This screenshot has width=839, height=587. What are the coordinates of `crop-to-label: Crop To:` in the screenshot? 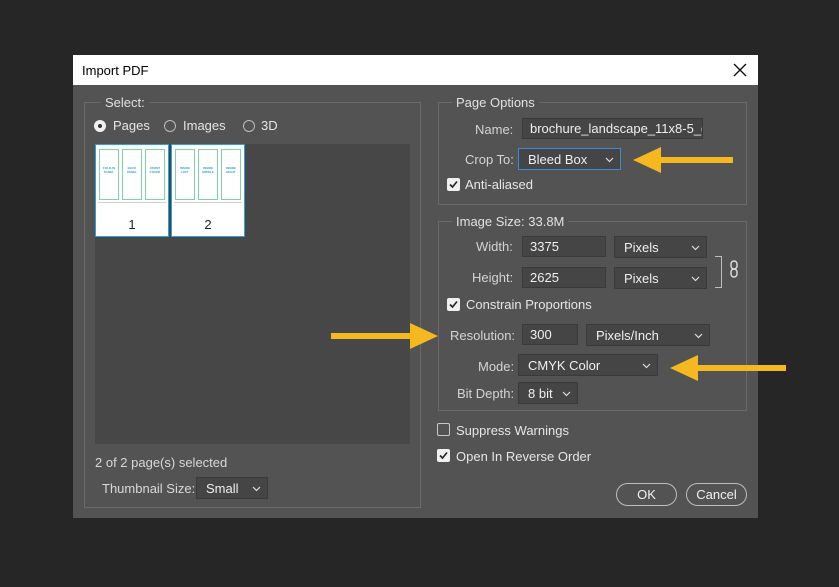 It's located at (489, 159).